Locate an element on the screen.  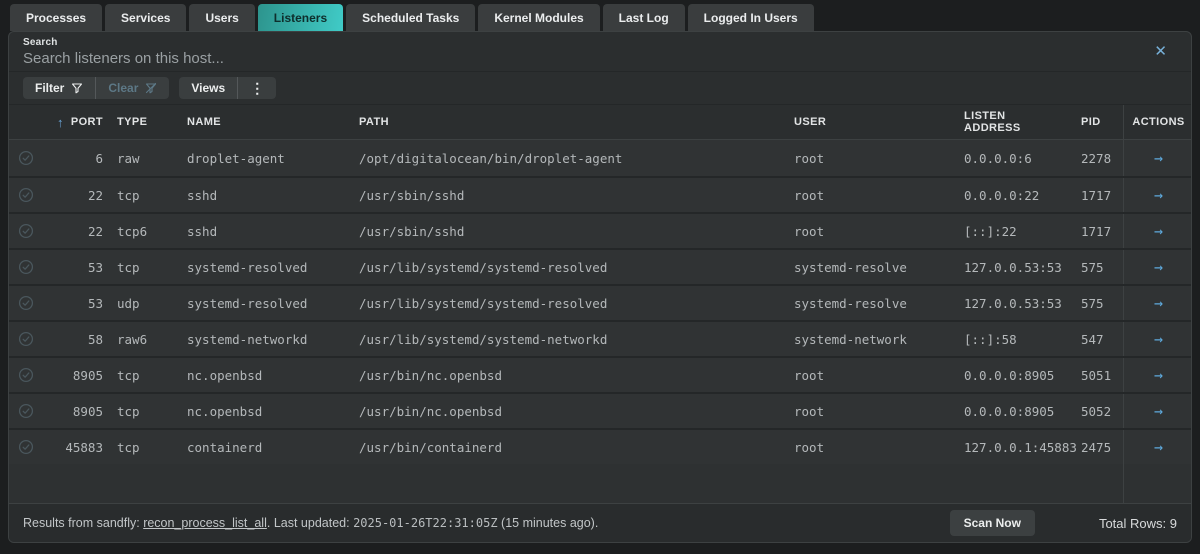
results-middle: . Last updated: is located at coordinates (310, 523).